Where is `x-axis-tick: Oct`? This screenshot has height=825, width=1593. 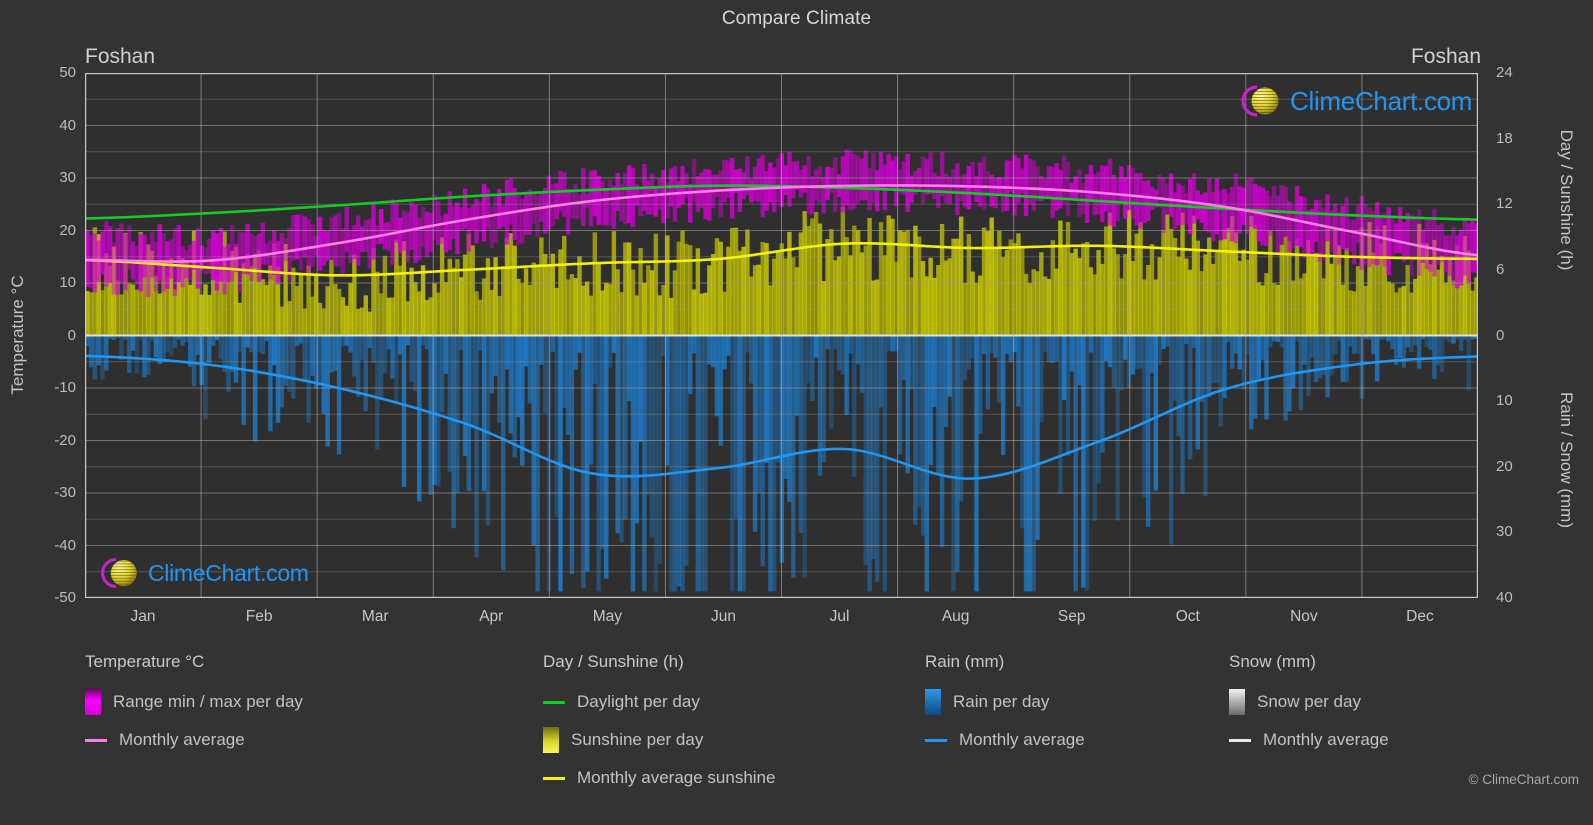 x-axis-tick: Oct is located at coordinates (1187, 616).